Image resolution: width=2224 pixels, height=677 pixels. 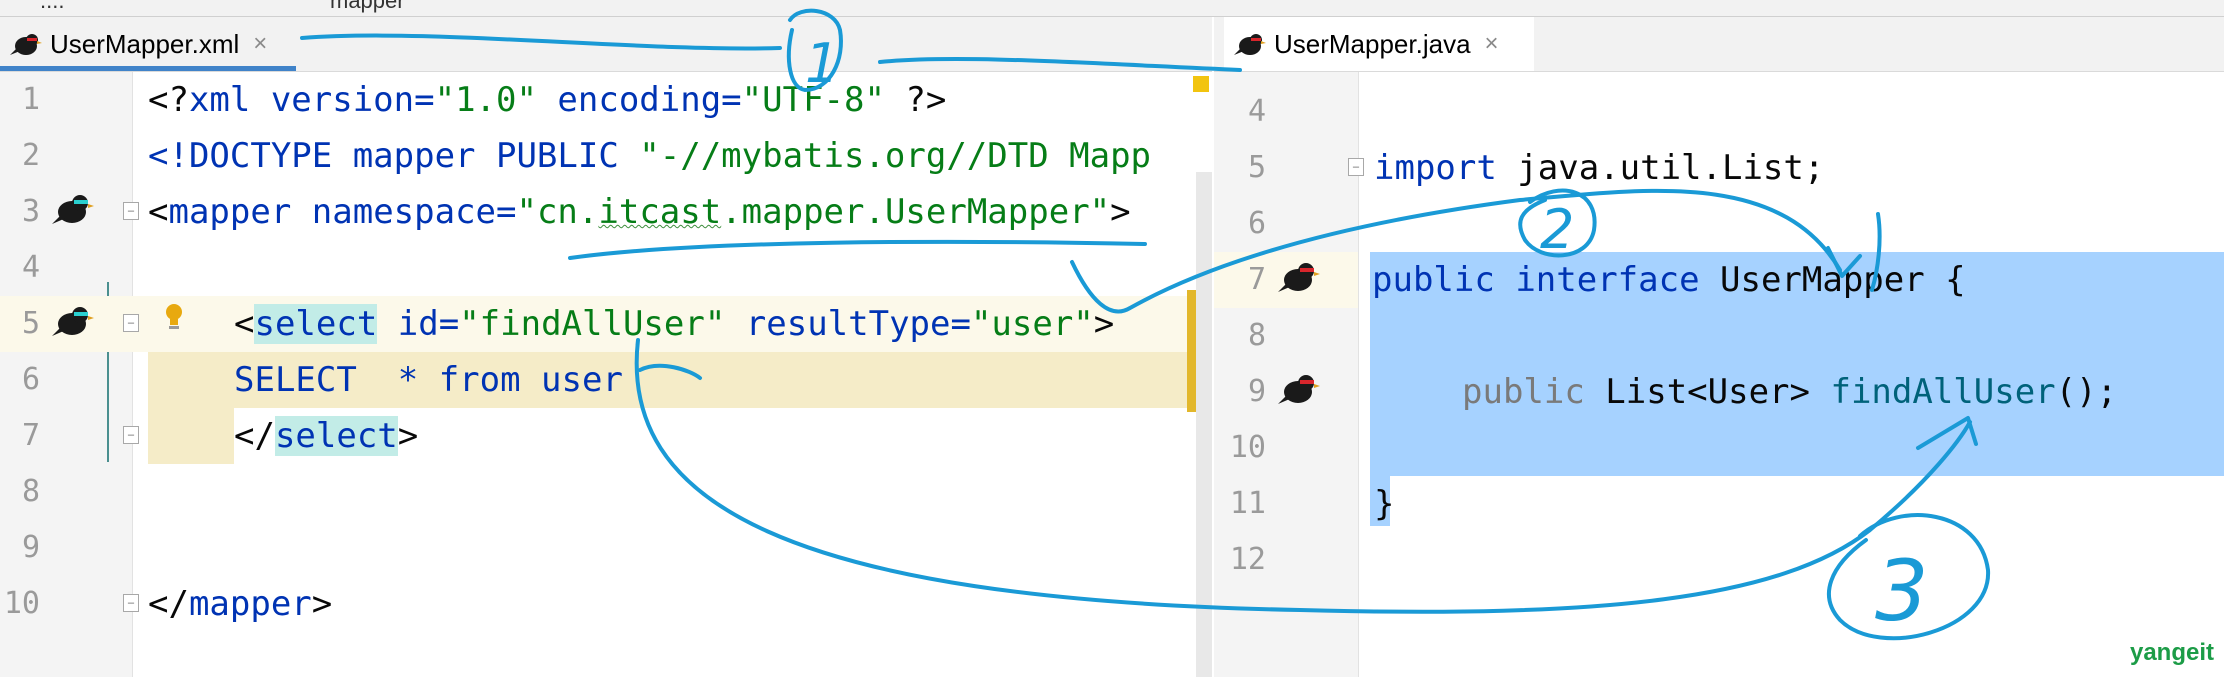 What do you see at coordinates (1247, 559) in the screenshot?
I see `line-number: 12` at bounding box center [1247, 559].